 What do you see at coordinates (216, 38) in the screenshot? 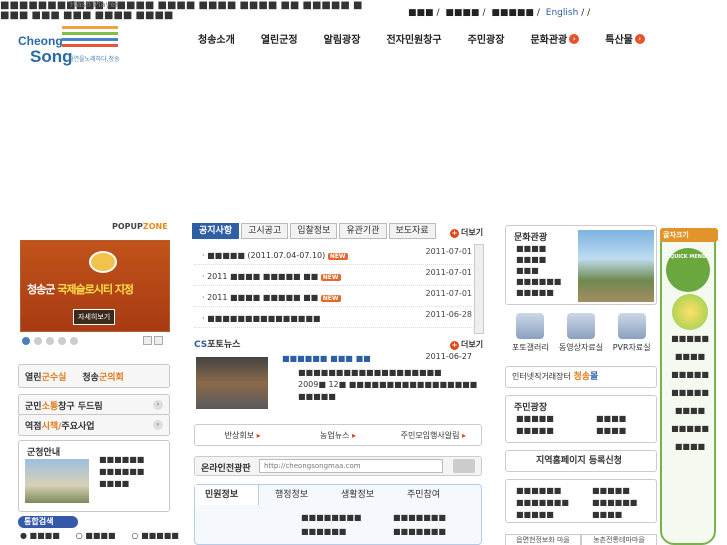
I see `nav-item: 청송소개` at bounding box center [216, 38].